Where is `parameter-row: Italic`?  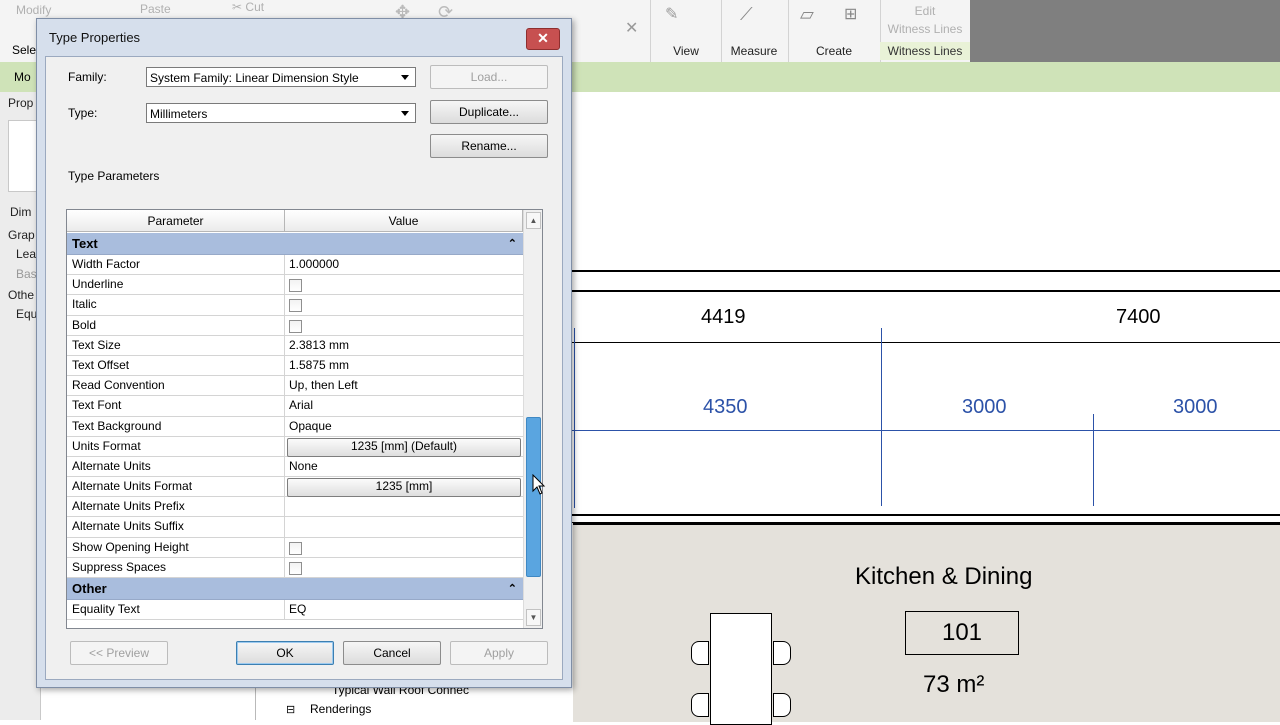
parameter-row: Italic is located at coordinates (295, 305).